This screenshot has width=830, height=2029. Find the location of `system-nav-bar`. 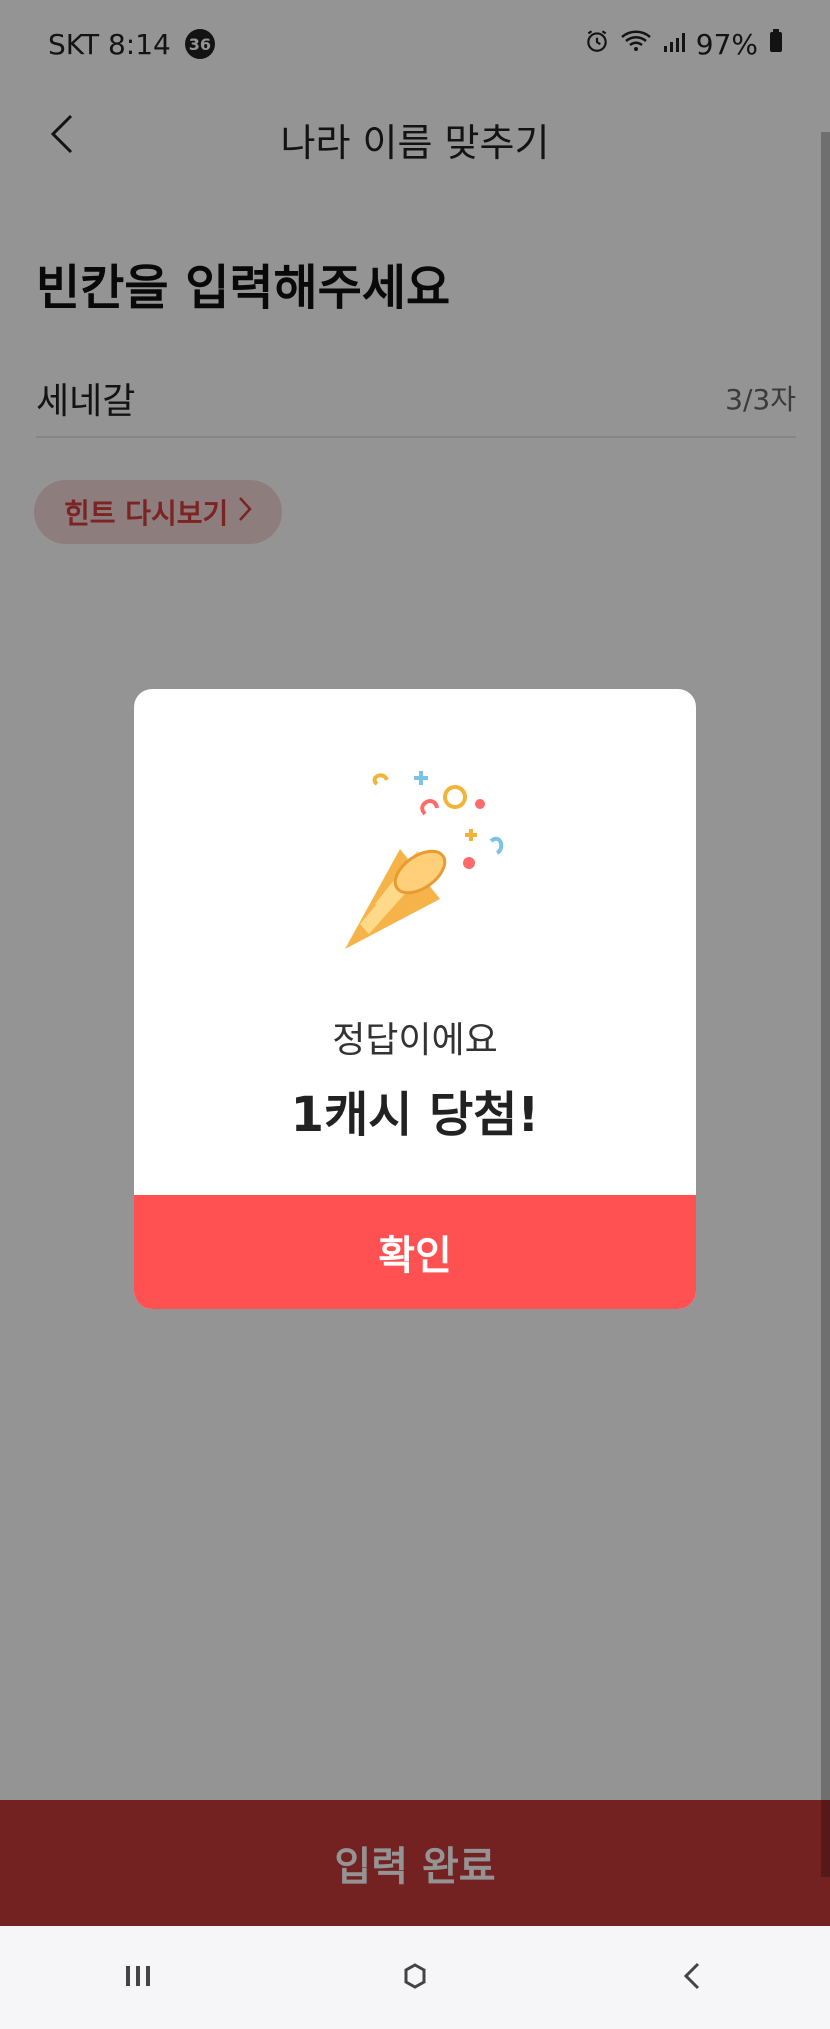

system-nav-bar is located at coordinates (415, 1977).